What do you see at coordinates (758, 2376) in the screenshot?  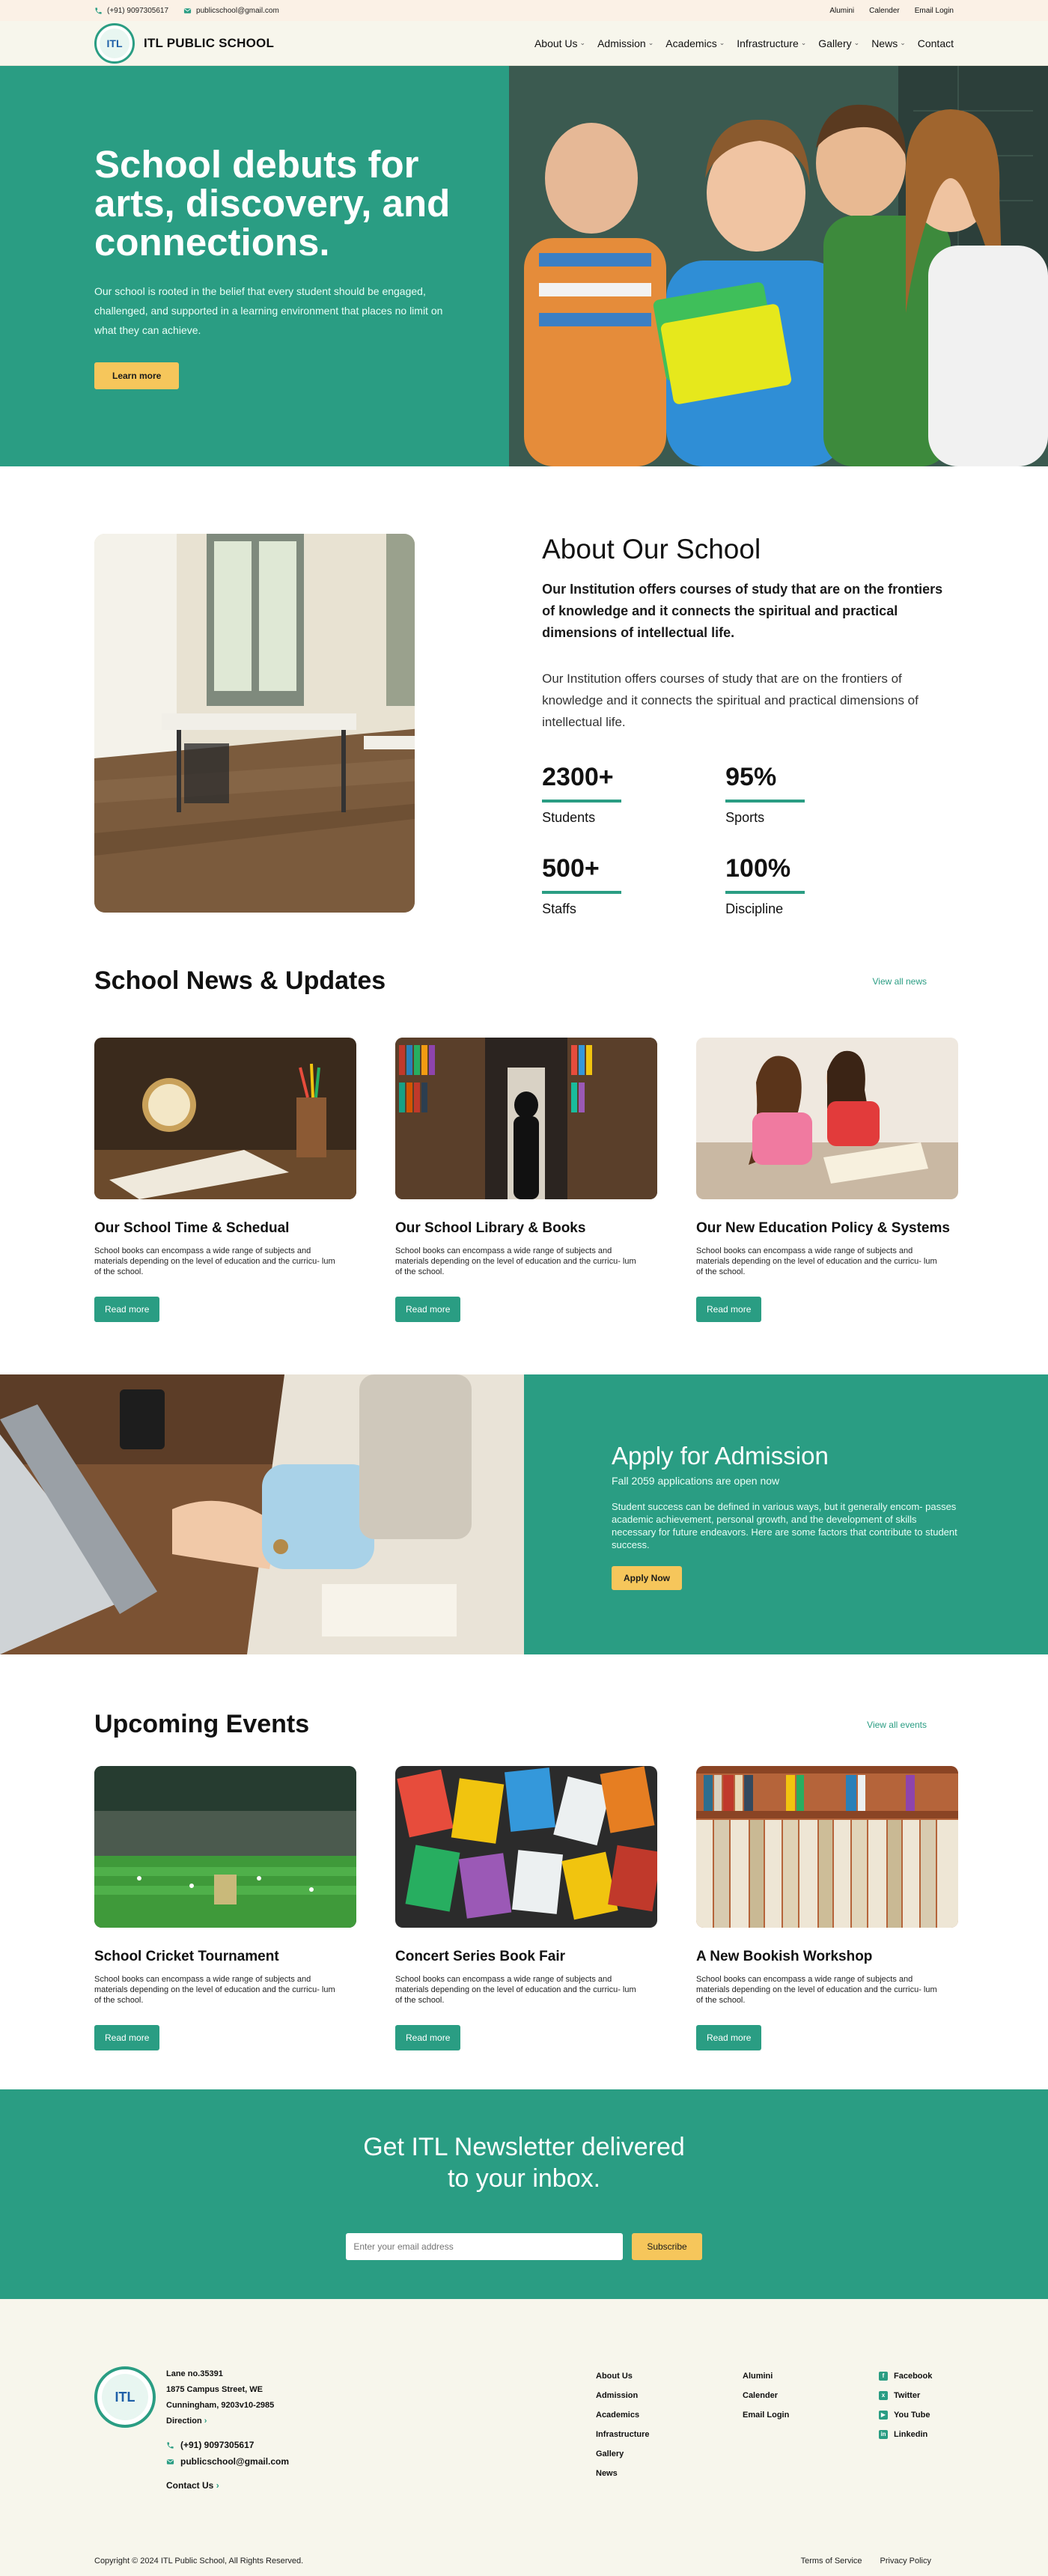 I see `footer-link-alumini: Alumini` at bounding box center [758, 2376].